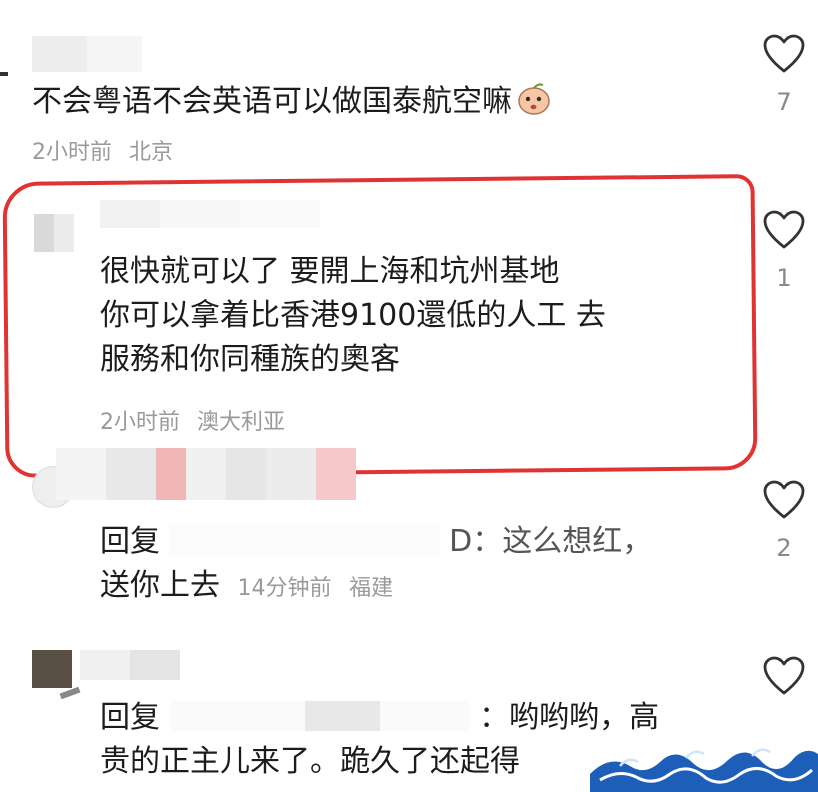 This screenshot has width=818, height=792. I want to click on comment-location: 北京, so click(151, 152).